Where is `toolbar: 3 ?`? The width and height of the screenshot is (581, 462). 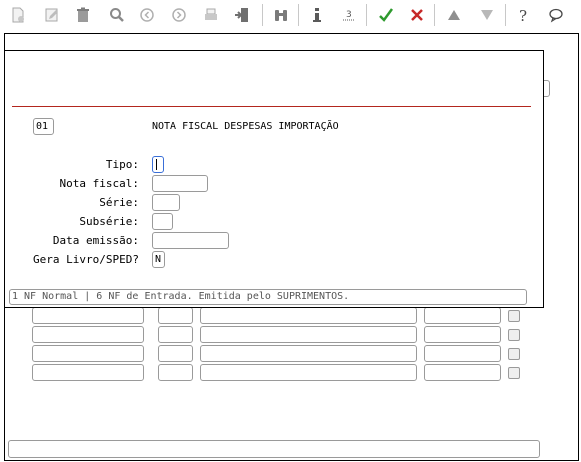
toolbar: 3 ? is located at coordinates (290, 16).